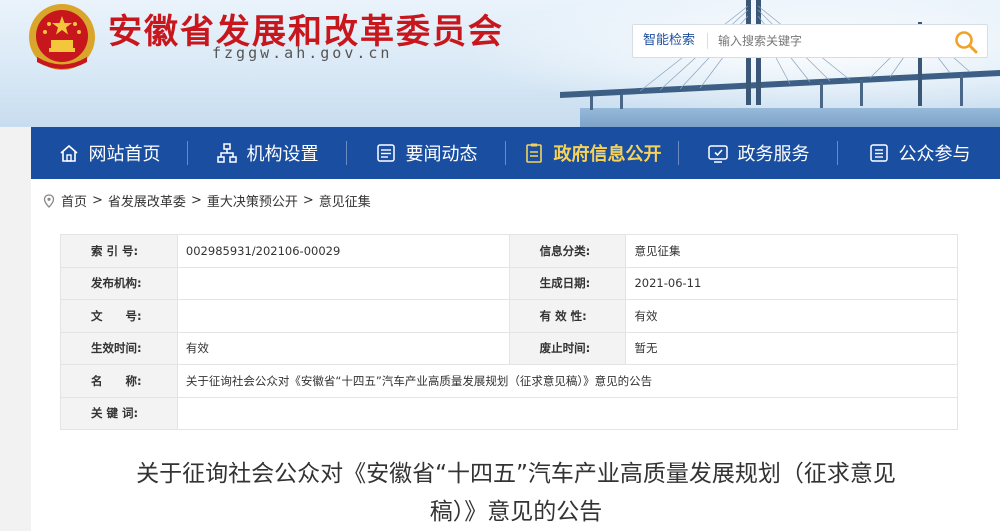 The image size is (1000, 531). I want to click on document-title-line1: 关于征询社会公众对《安徽省“十四五”汽车产业高质量发展规划（征求意见, so click(516, 474).